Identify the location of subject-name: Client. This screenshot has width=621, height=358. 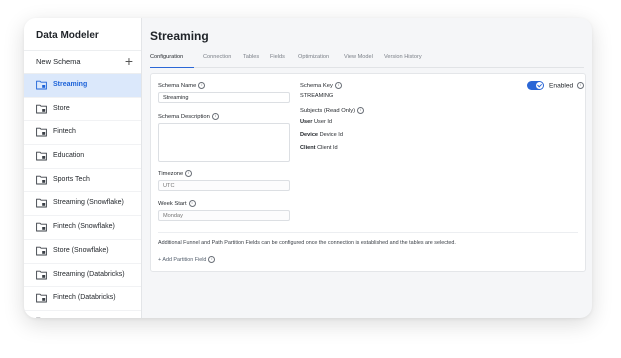
(308, 148).